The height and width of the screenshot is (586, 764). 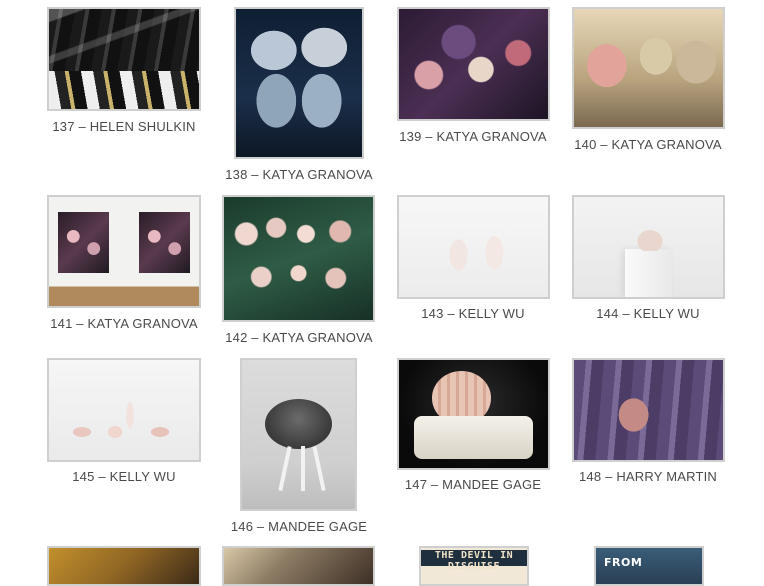 What do you see at coordinates (648, 144) in the screenshot?
I see `artwork-caption: 140 – KATYA GRANOVA` at bounding box center [648, 144].